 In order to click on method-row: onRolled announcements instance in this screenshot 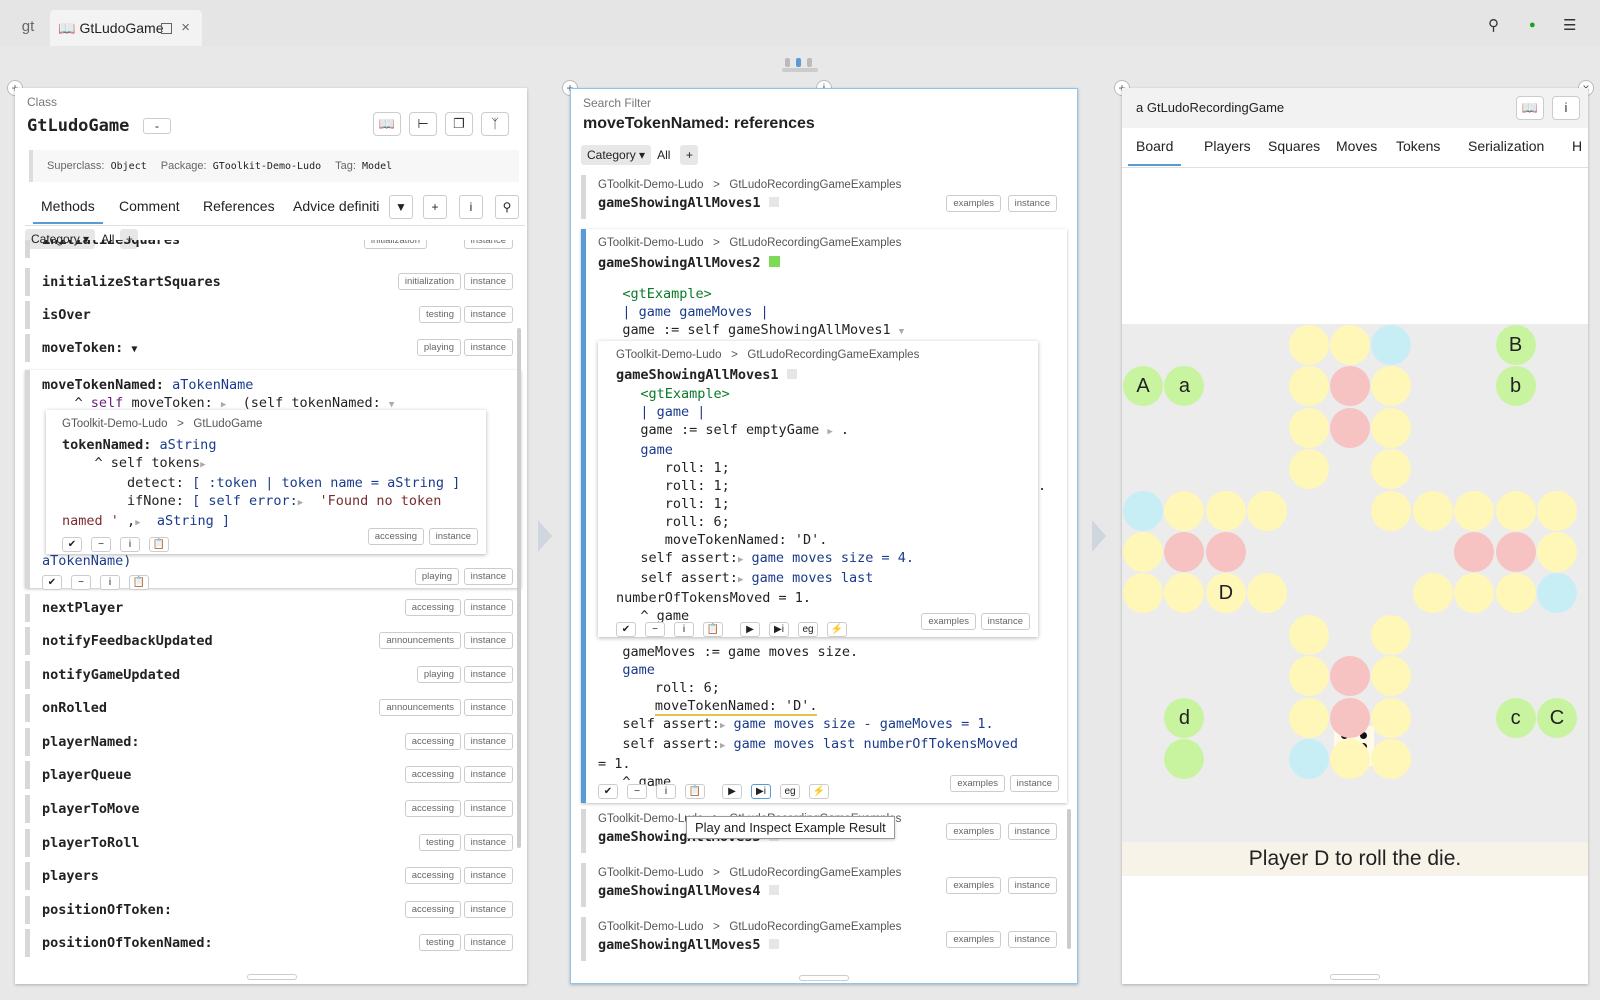, I will do `click(273, 708)`.